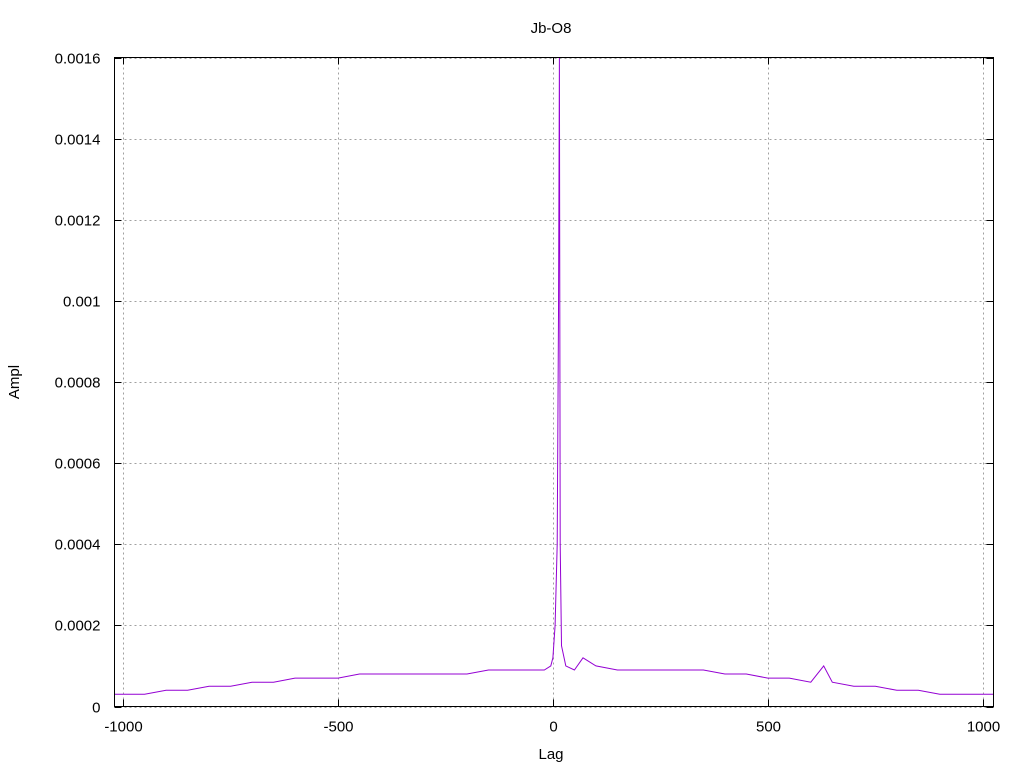  I want to click on x-tick-label: 1000, so click(983, 727).